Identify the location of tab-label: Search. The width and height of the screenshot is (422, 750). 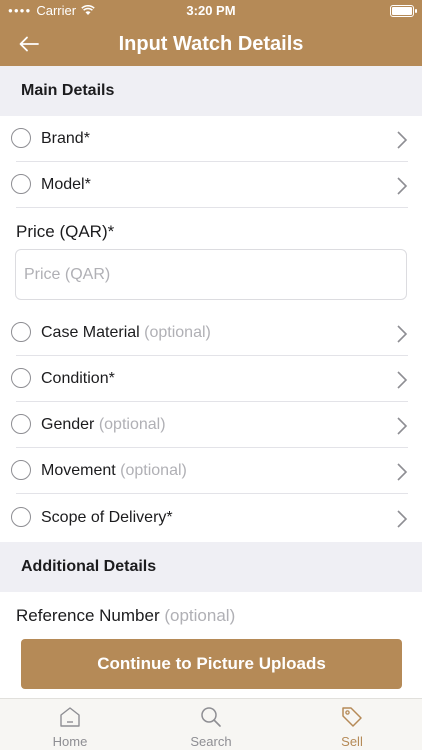
(211, 741).